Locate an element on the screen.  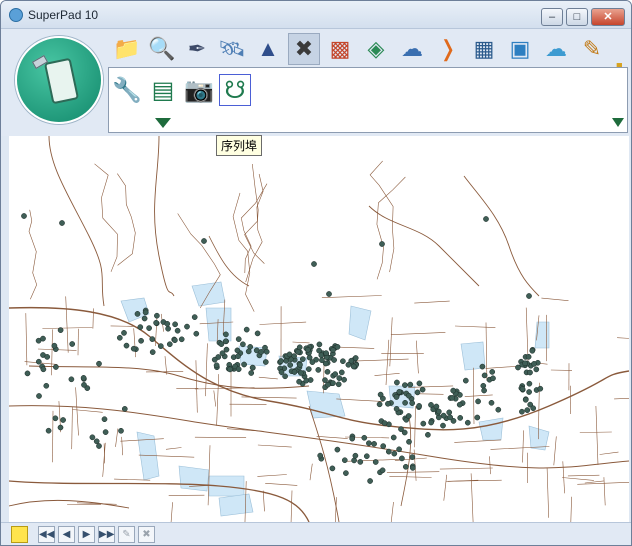
measure-icon: ▲ is located at coordinates (268, 49).